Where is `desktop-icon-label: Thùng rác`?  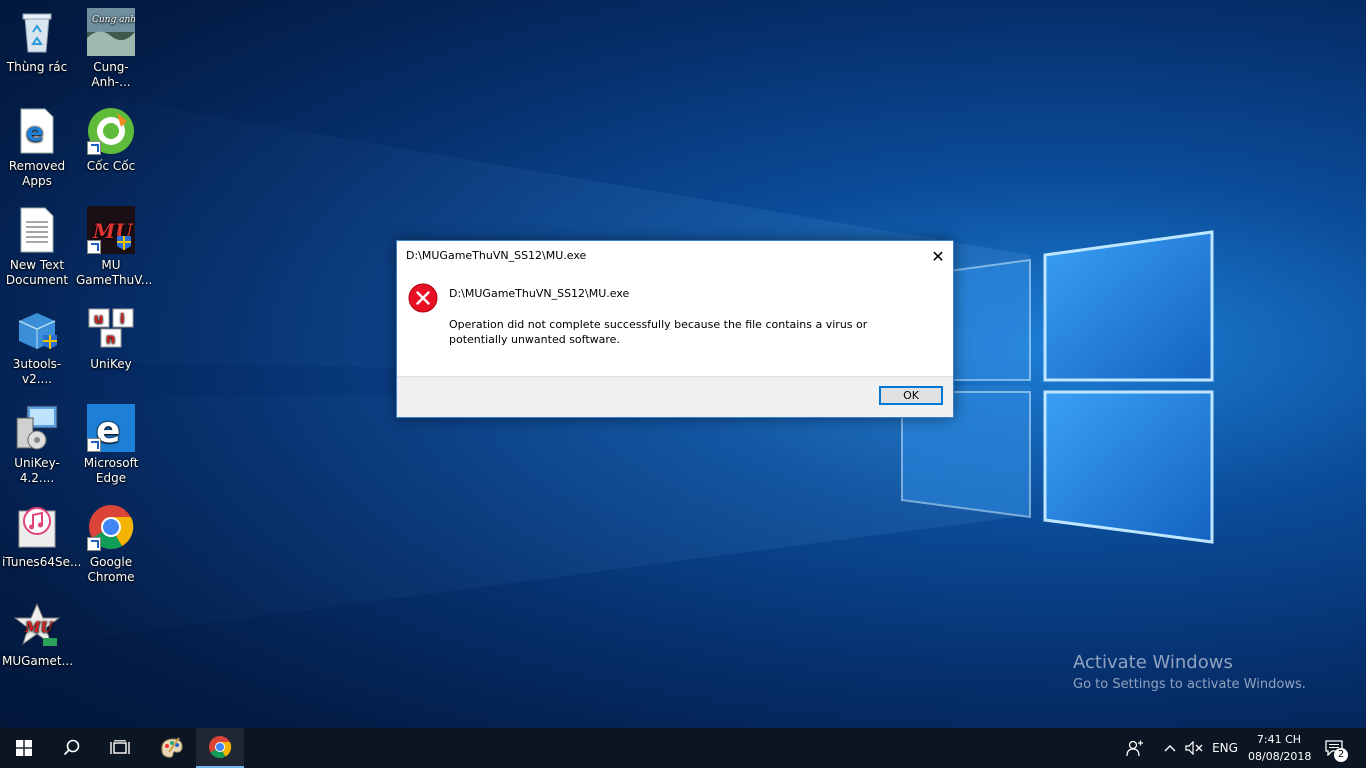
desktop-icon-label: Thùng rác is located at coordinates (37, 67).